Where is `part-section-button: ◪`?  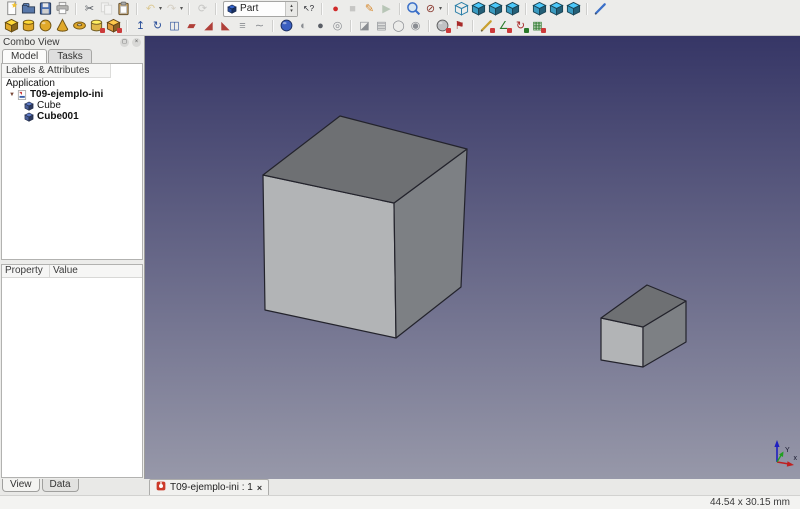 part-section-button: ◪ is located at coordinates (364, 26).